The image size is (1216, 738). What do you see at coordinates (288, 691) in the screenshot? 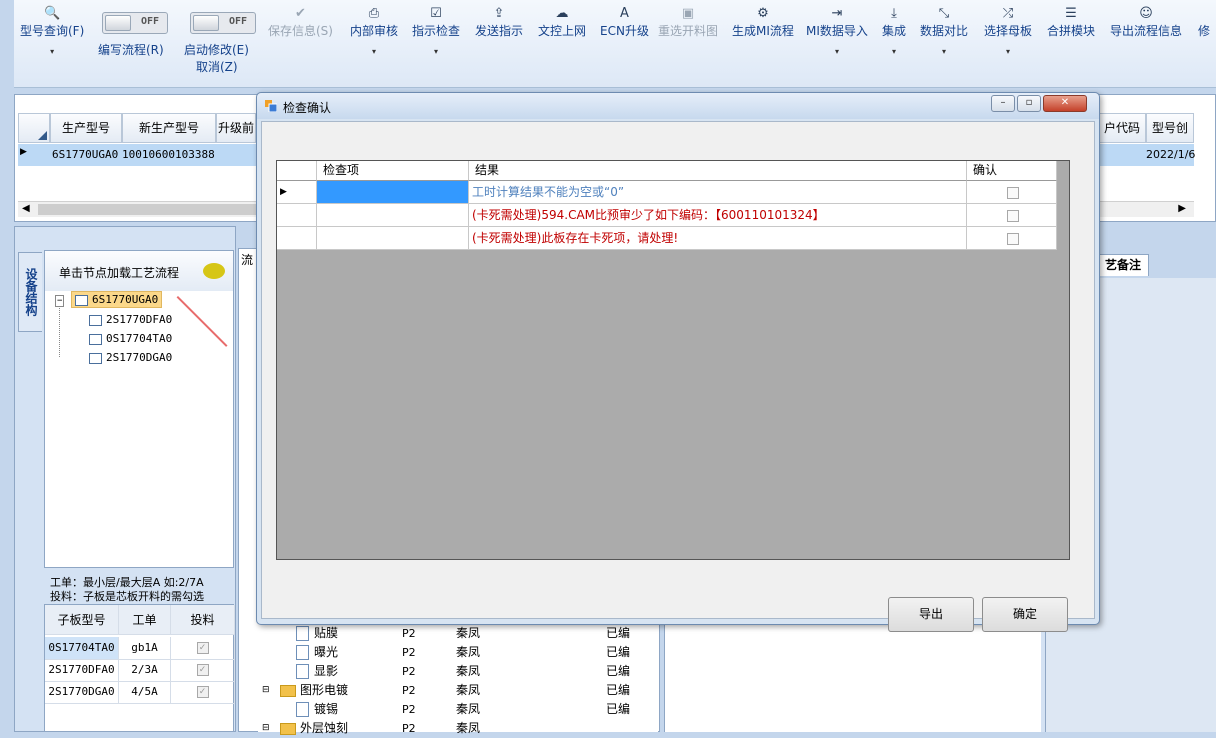
I see `folder-icon` at bounding box center [288, 691].